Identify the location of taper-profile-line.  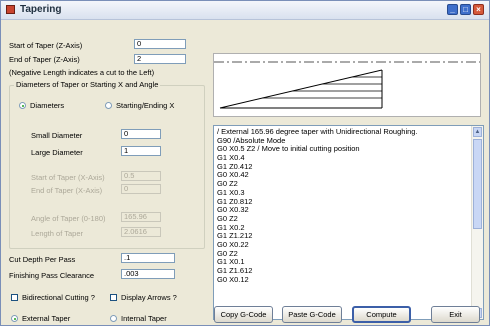
(301, 89).